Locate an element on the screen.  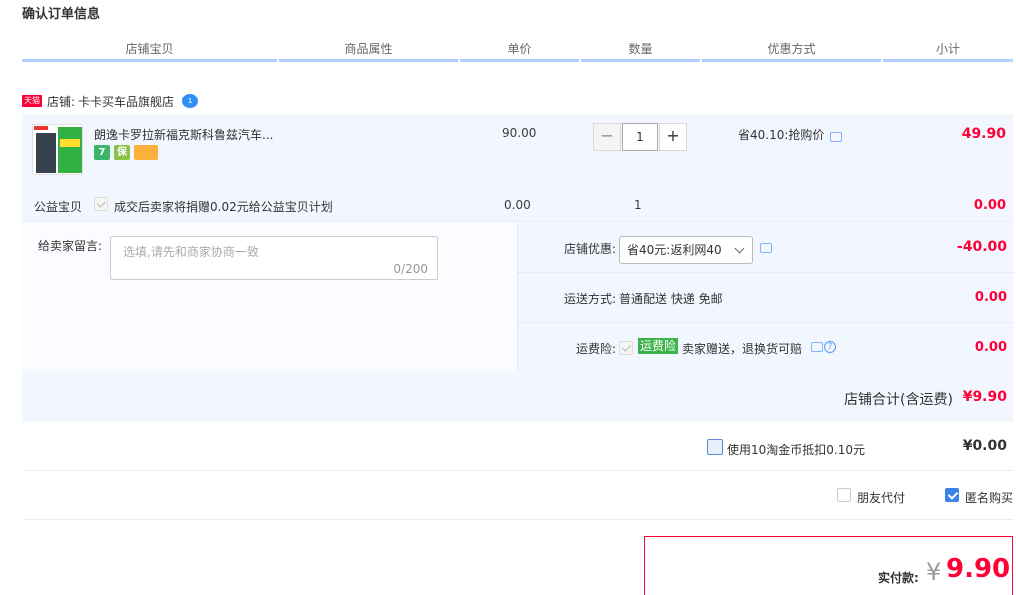
shipping-row: 运送方式: 普通配送 快递 免邮 0.00 is located at coordinates (766, 298).